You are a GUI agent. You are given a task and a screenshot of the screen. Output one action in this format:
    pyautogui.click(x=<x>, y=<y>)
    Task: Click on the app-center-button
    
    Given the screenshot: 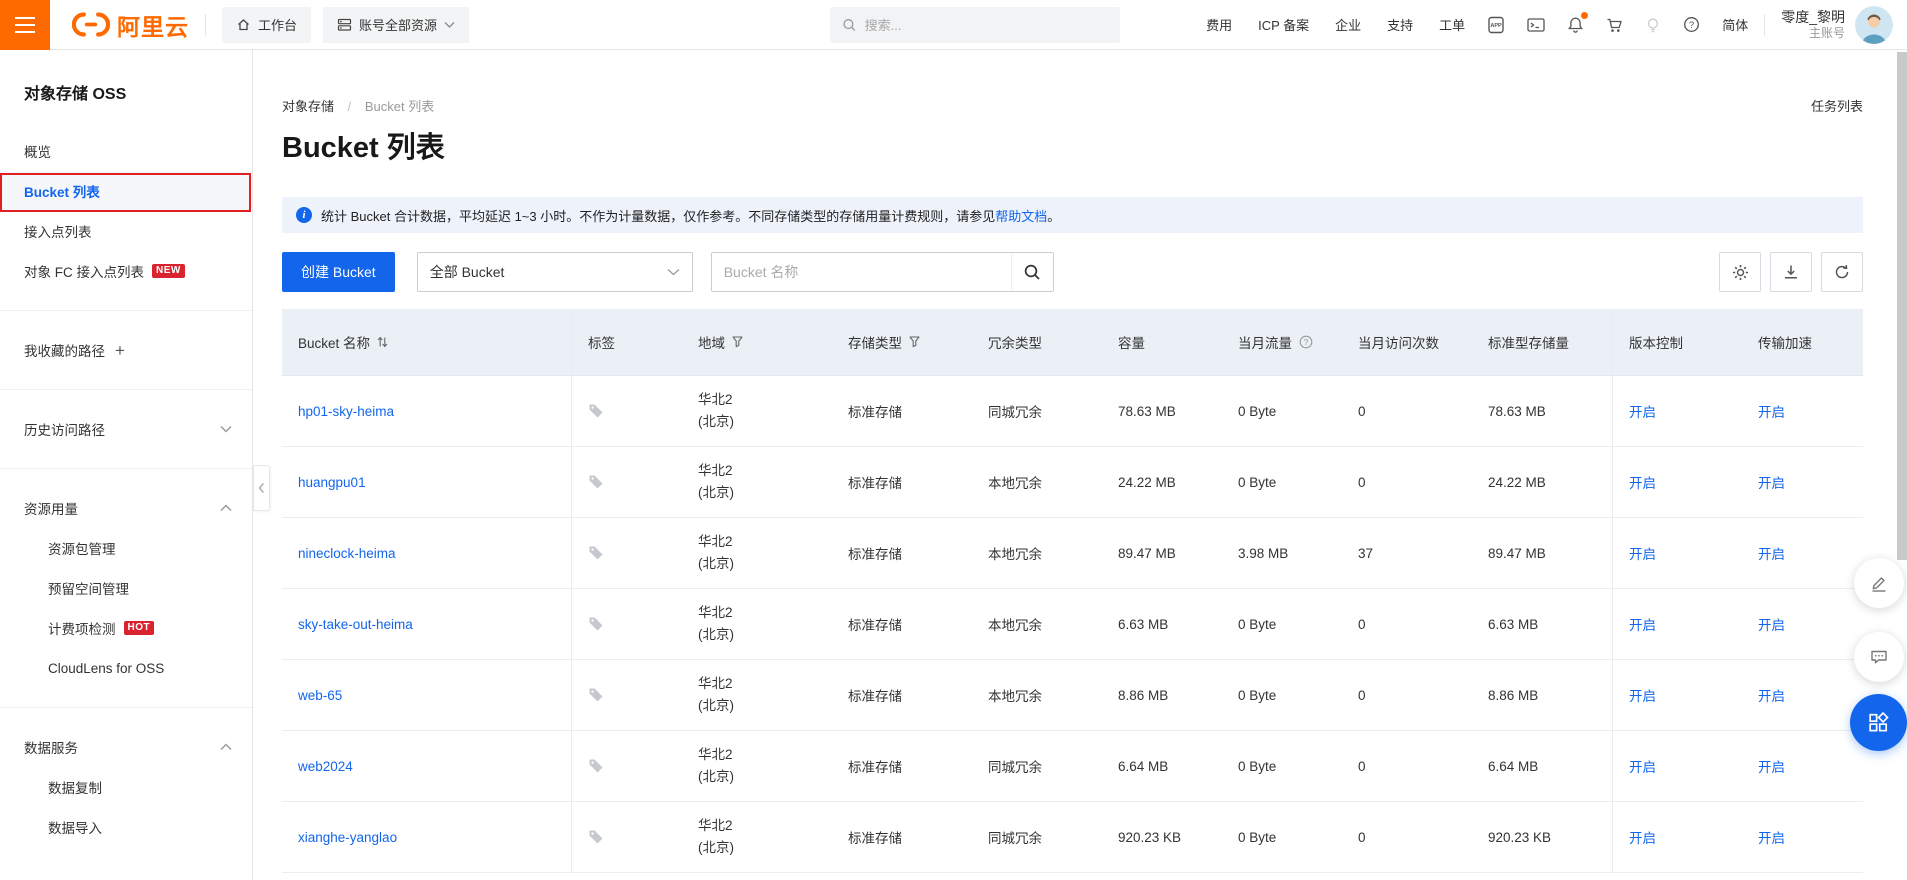 What is the action you would take?
    pyautogui.click(x=1878, y=722)
    